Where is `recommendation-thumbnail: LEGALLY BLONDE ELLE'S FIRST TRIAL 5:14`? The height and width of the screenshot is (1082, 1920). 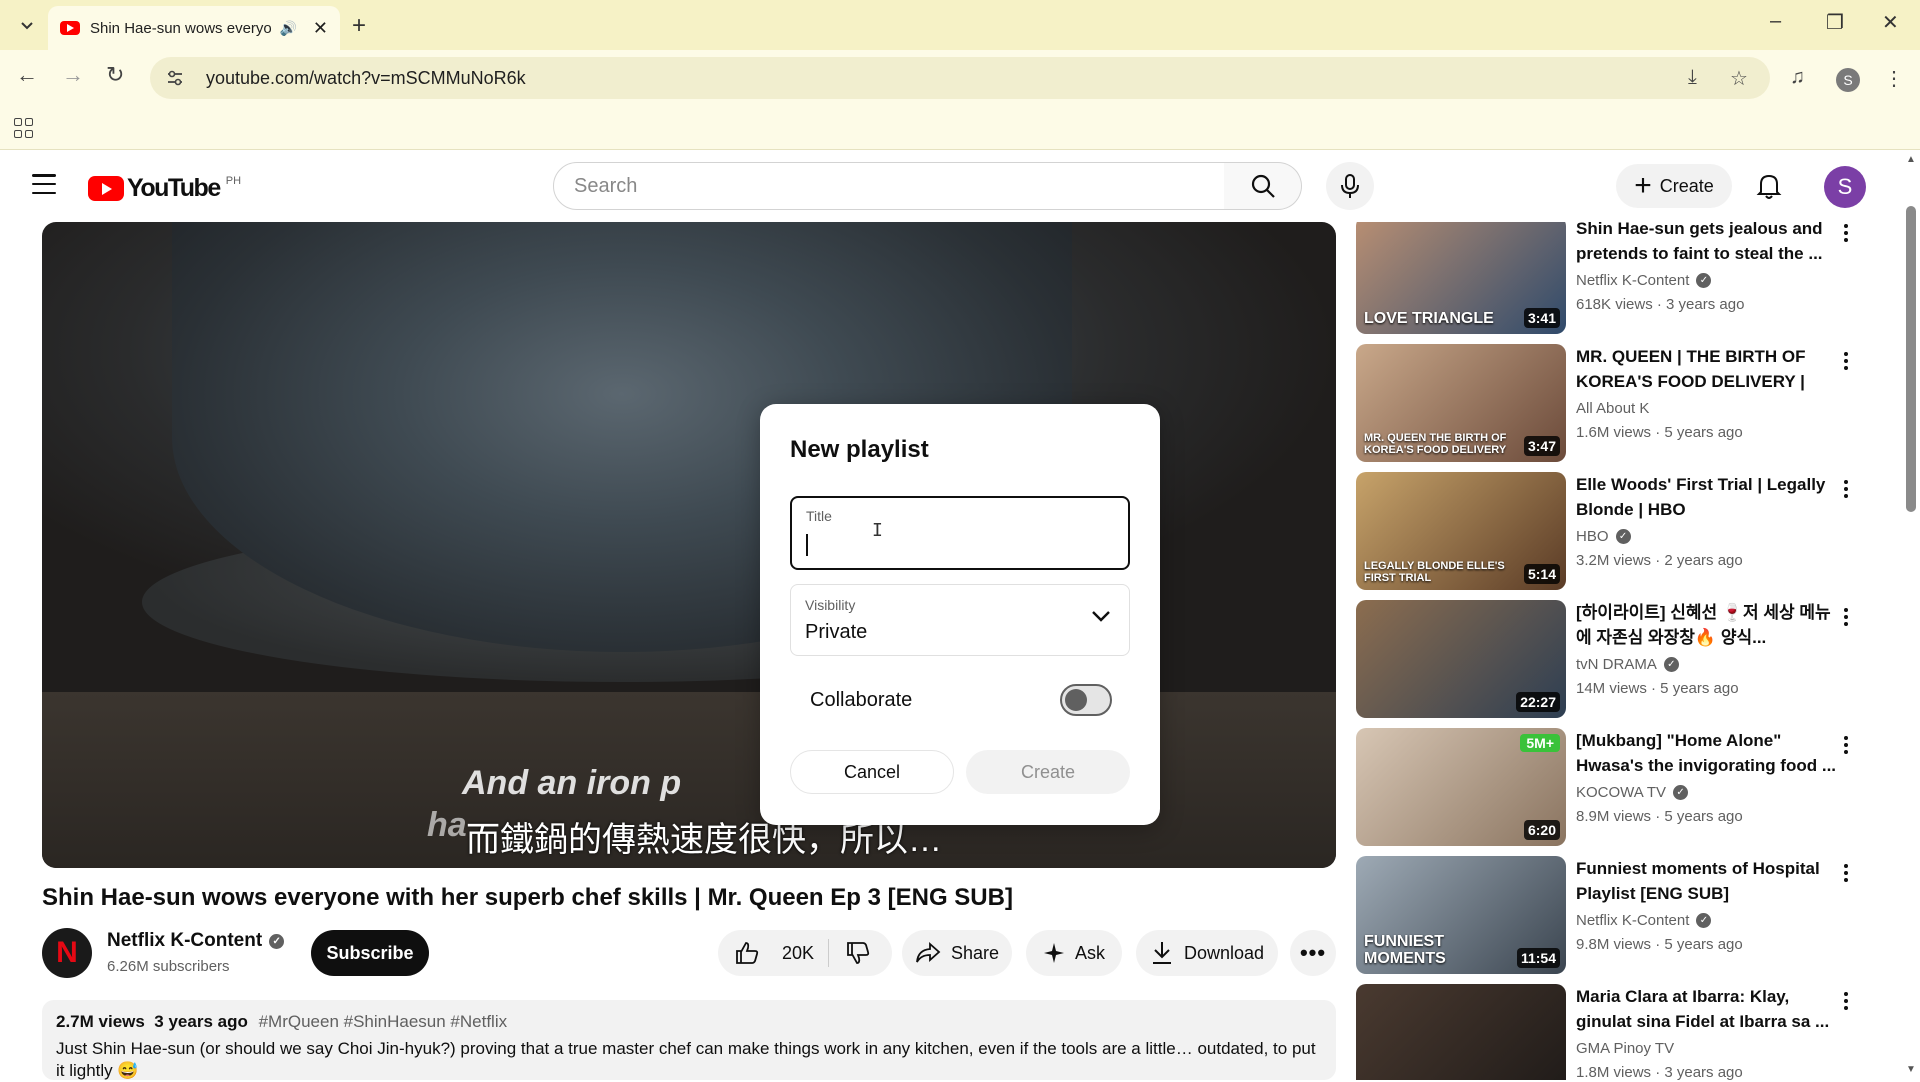
recommendation-thumbnail: LEGALLY BLONDE ELLE'S FIRST TRIAL 5:14 is located at coordinates (1461, 531).